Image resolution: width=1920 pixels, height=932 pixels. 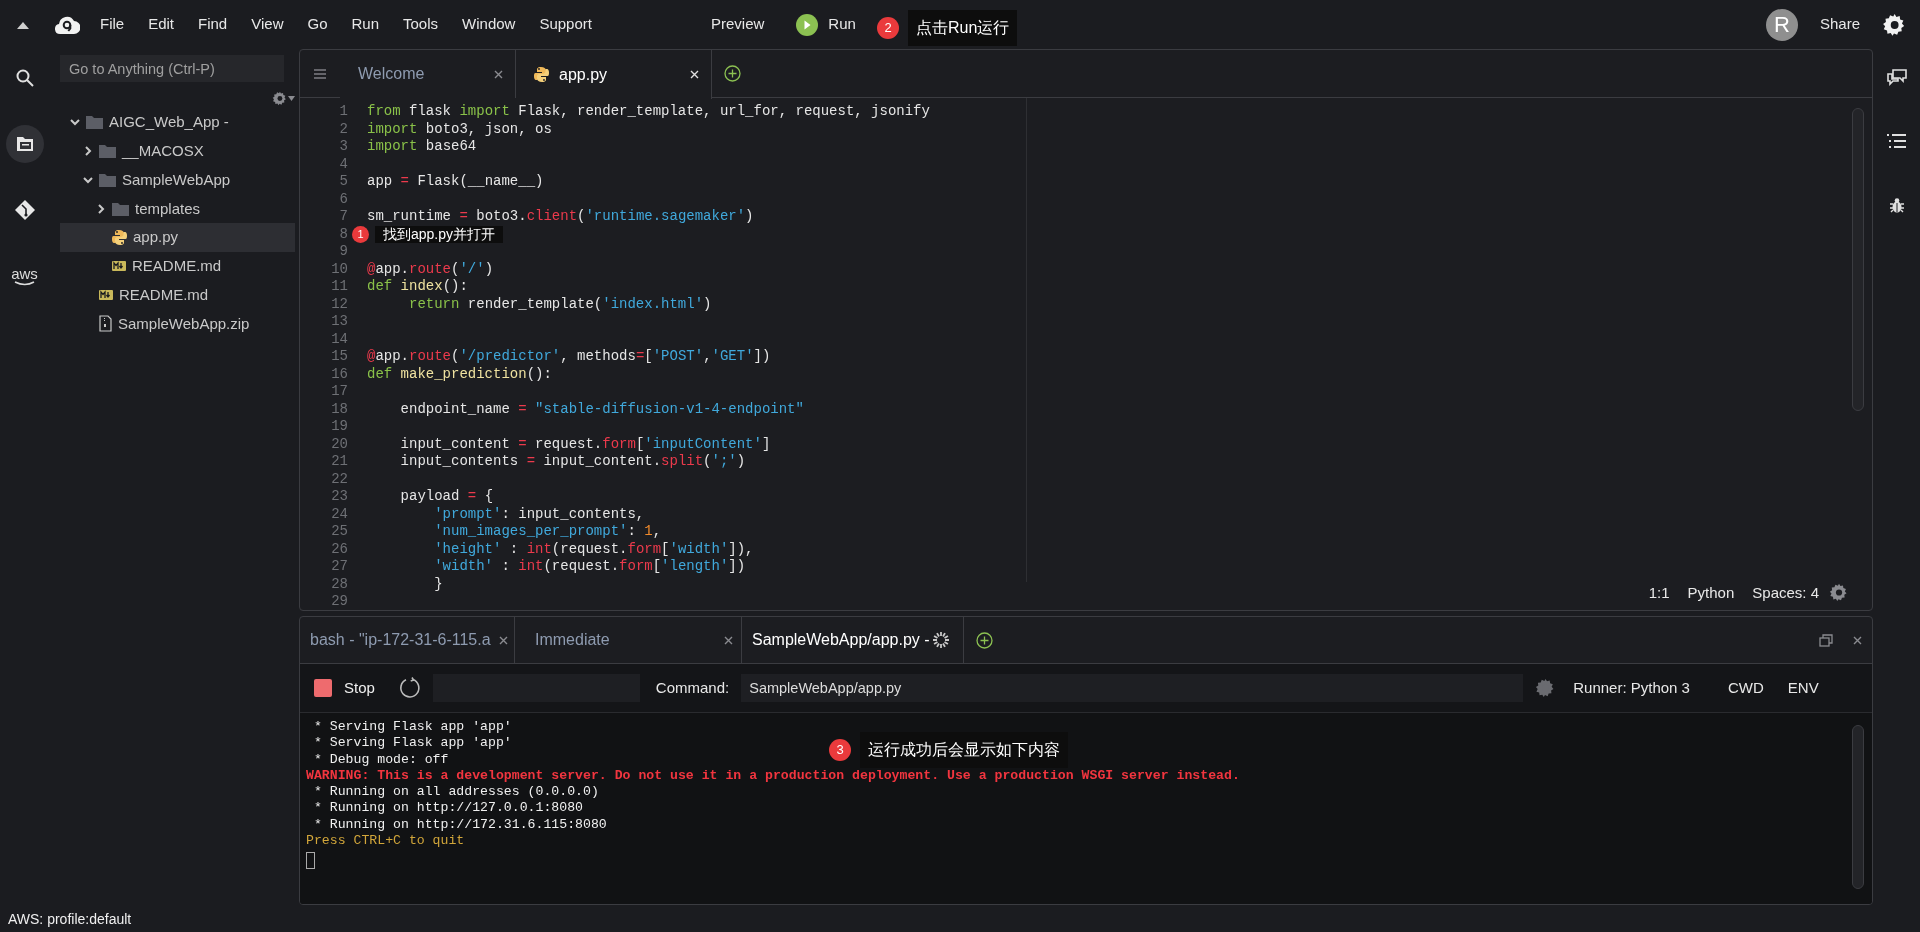 What do you see at coordinates (112, 24) in the screenshot?
I see `menu-item: File` at bounding box center [112, 24].